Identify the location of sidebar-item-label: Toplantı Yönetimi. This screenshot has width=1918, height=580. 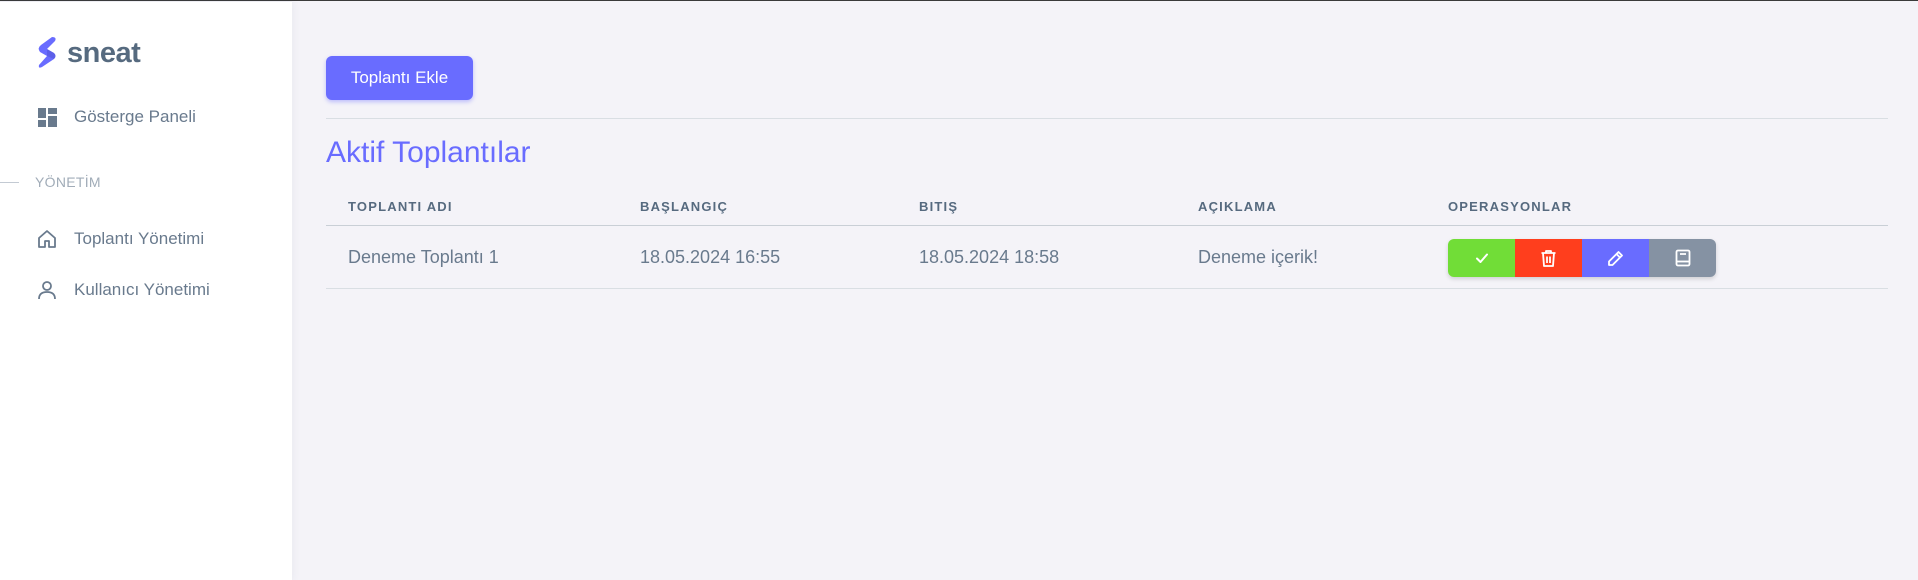
(139, 238).